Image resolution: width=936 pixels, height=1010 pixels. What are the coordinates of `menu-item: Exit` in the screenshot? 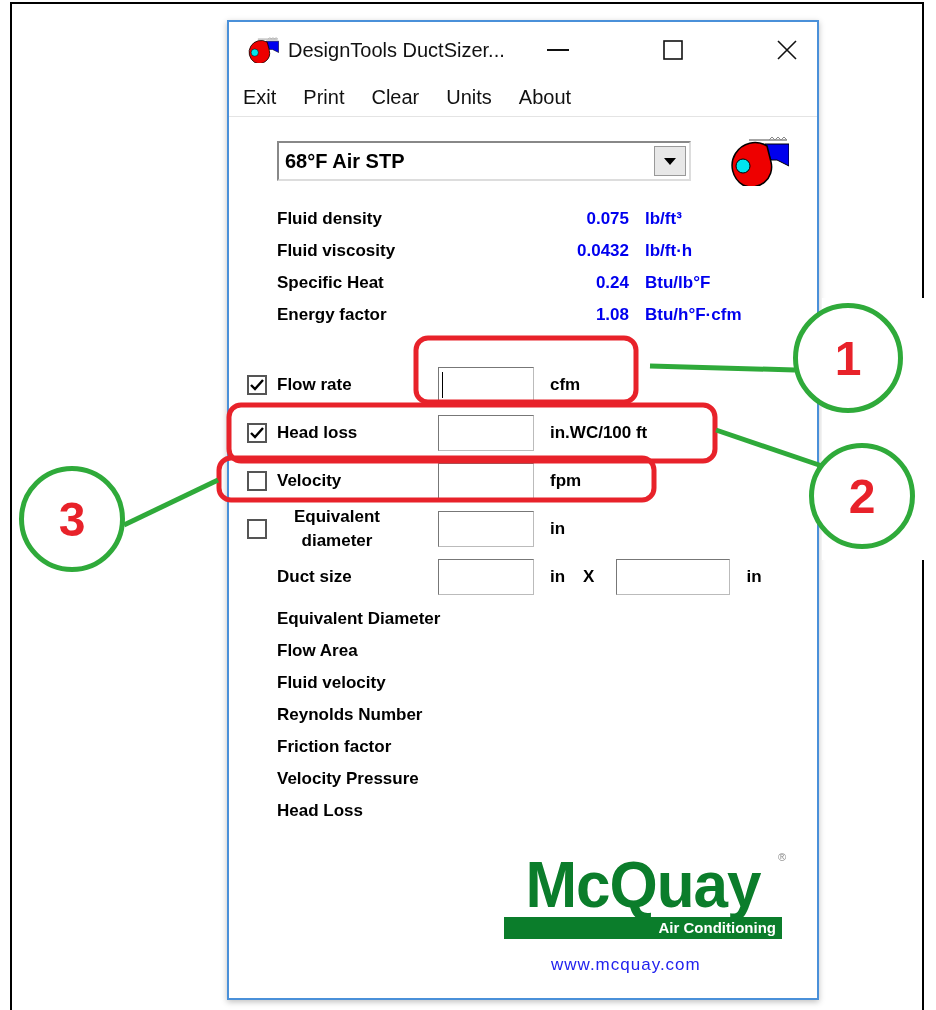 It's located at (260, 97).